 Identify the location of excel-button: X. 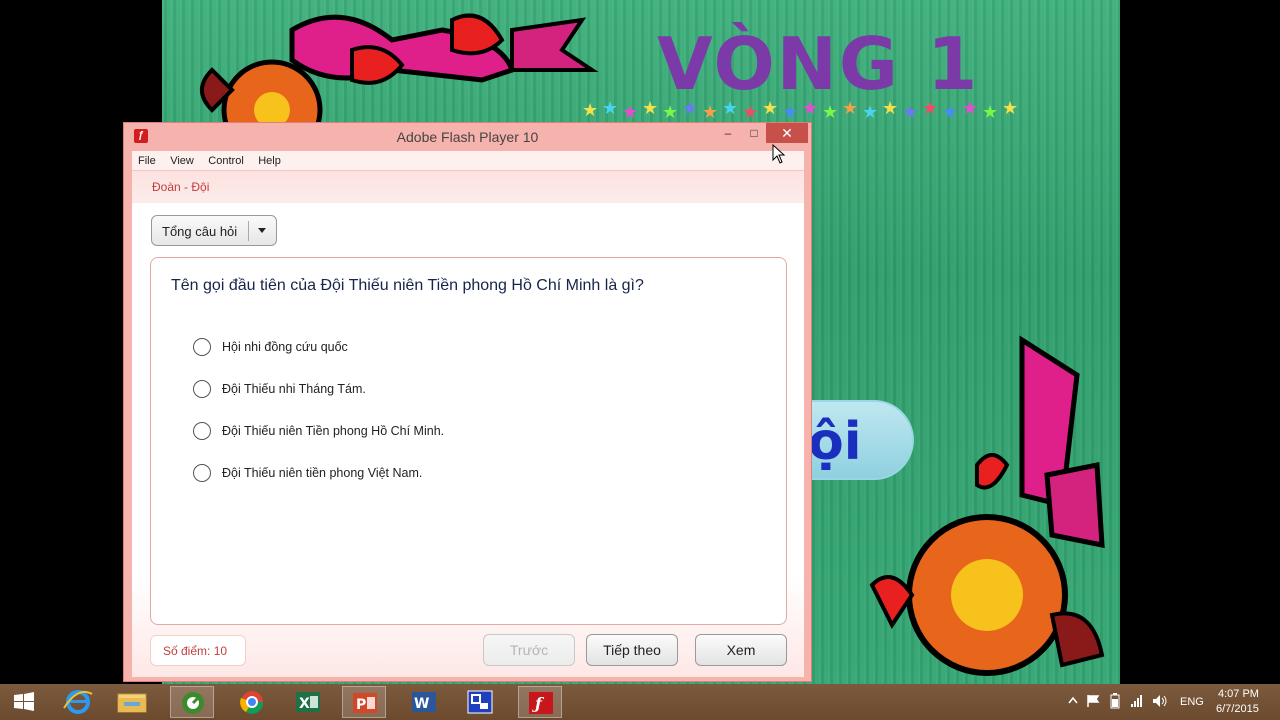
(308, 702).